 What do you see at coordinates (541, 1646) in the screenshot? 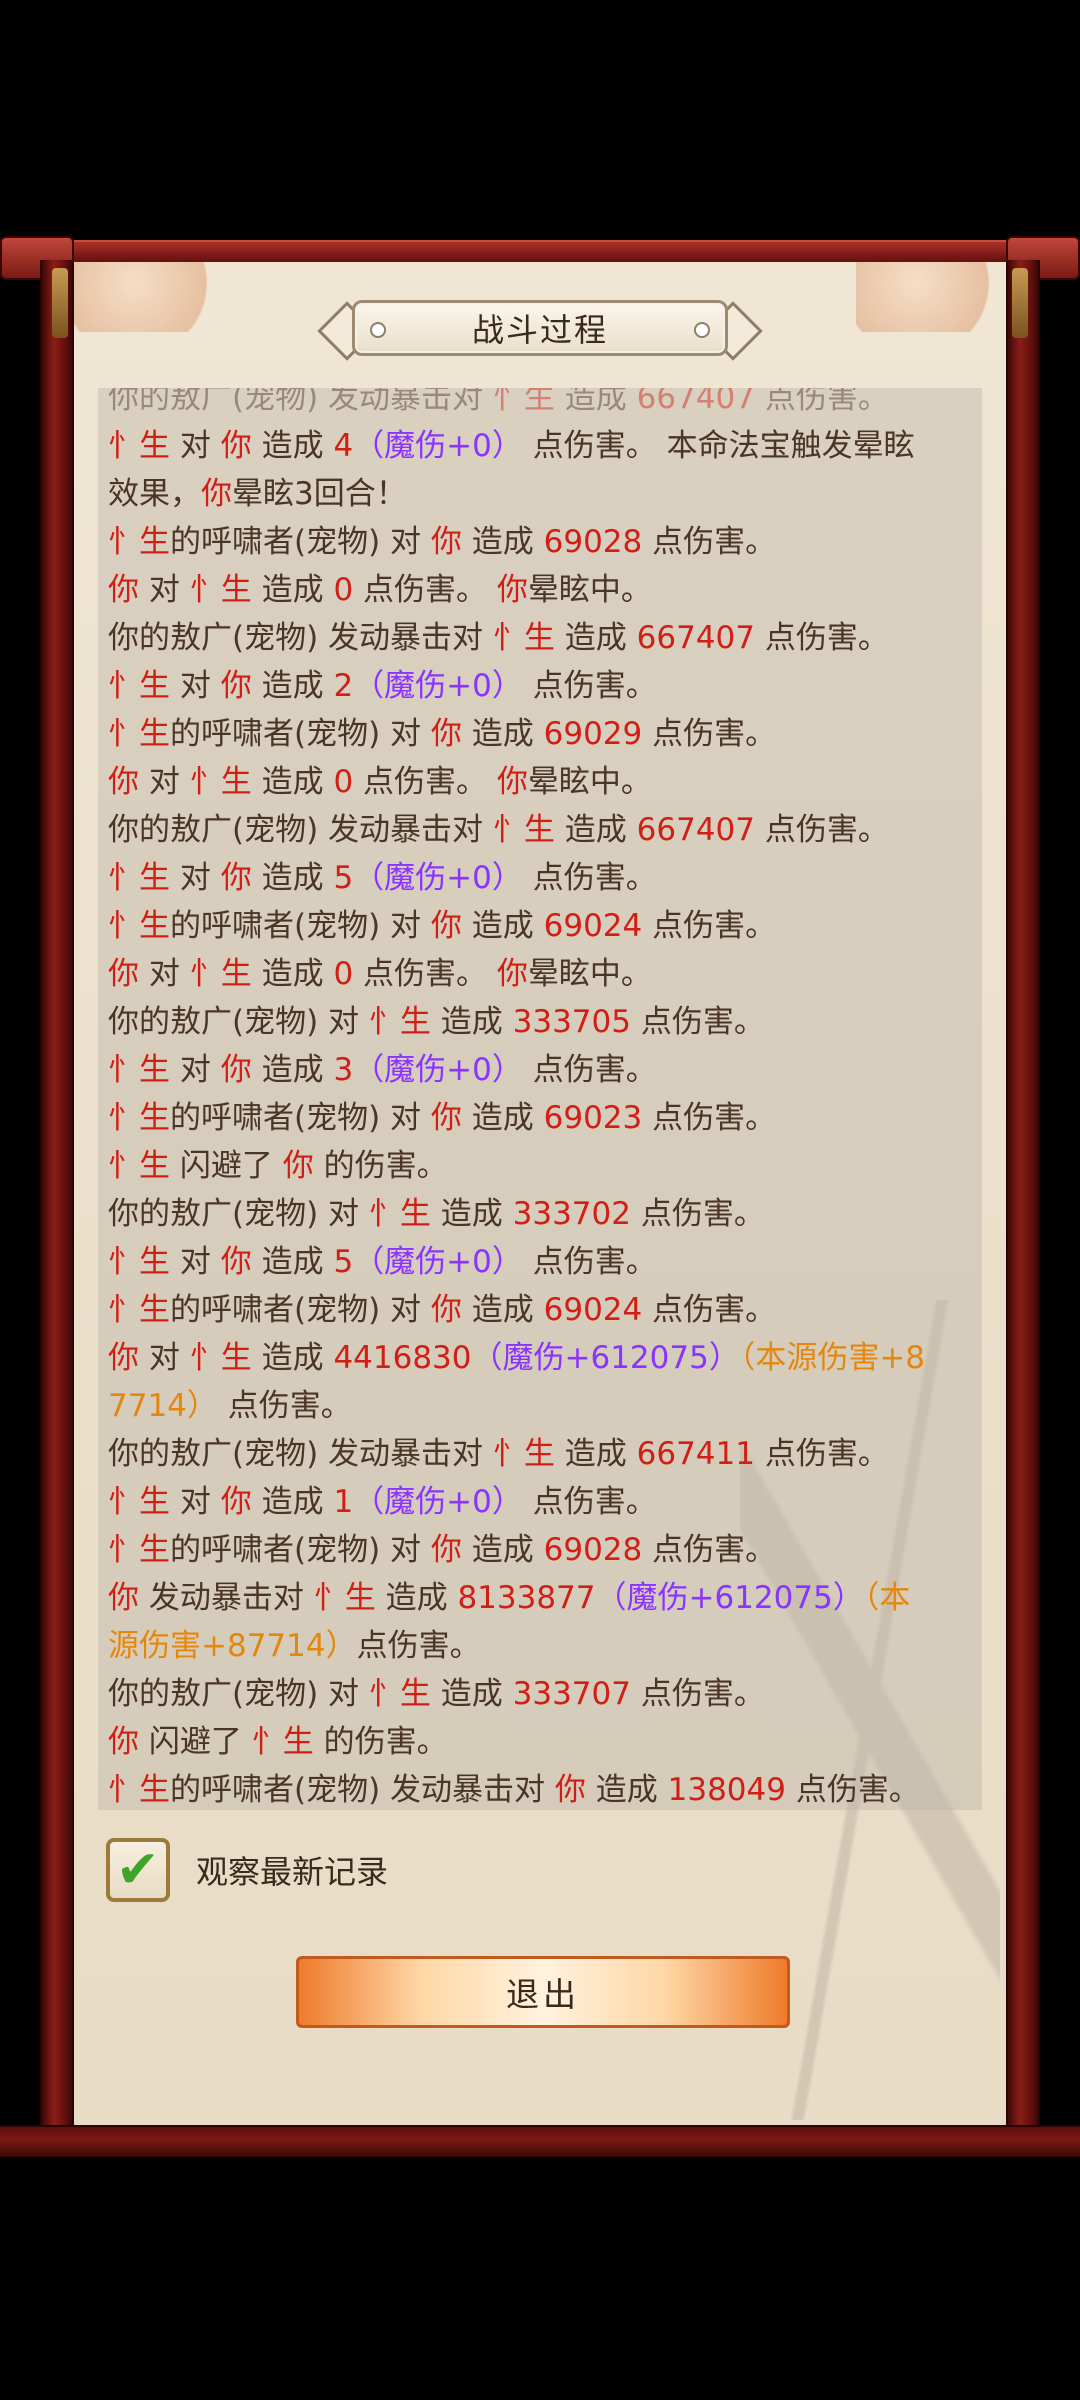
I see `log-line: 源伤害+87714）点伤害。` at bounding box center [541, 1646].